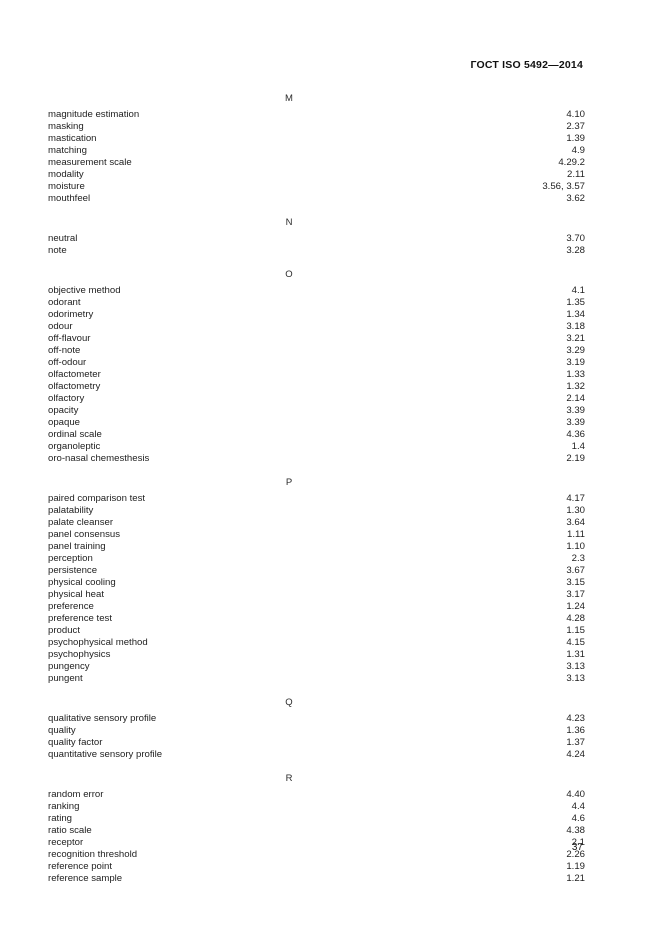 The height and width of the screenshot is (935, 661). Describe the element at coordinates (316, 655) in the screenshot. I see `index-entry: psychophysics 1.31` at that location.